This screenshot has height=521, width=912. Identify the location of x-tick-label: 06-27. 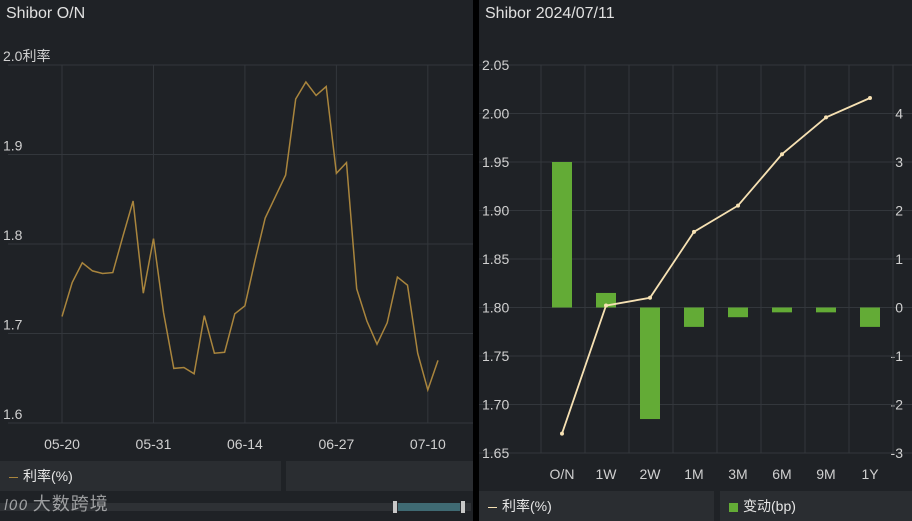
(336, 444).